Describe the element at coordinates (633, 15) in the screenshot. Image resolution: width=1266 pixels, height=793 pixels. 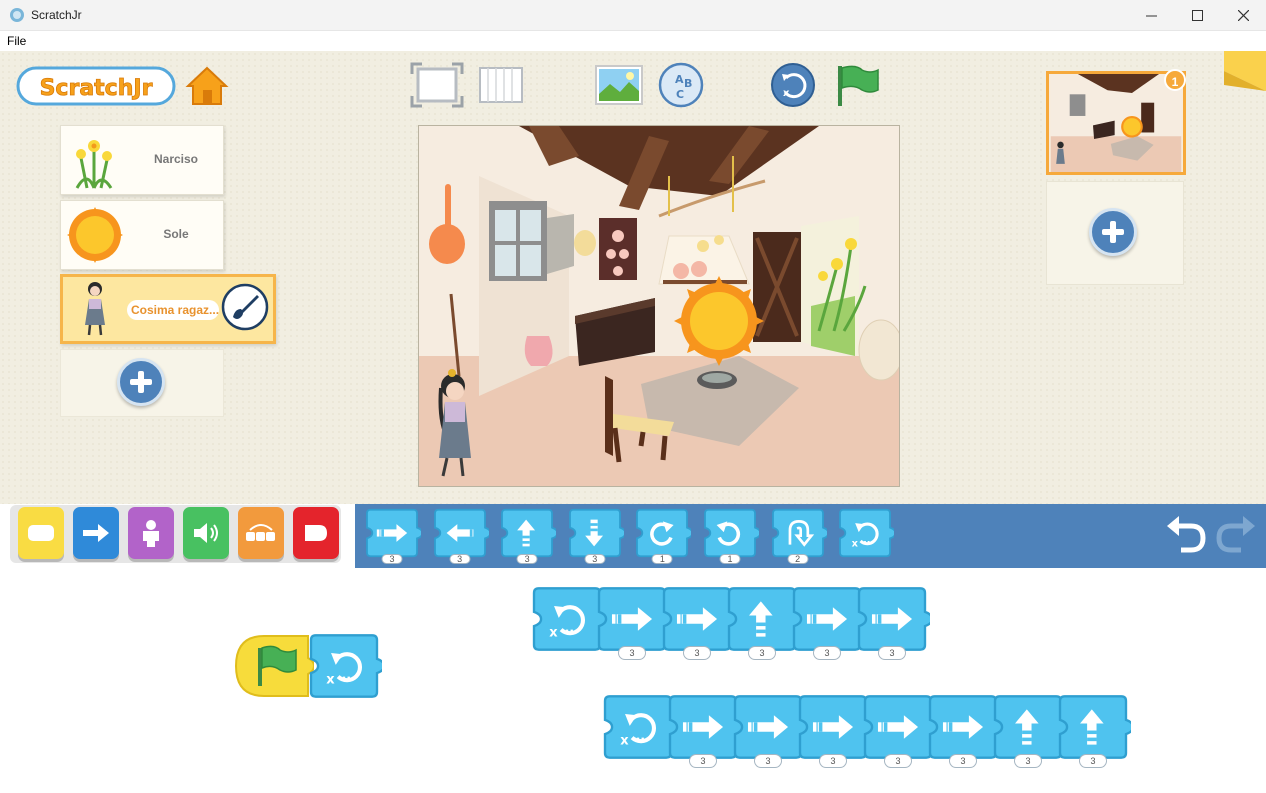
I see `window-titlebar: ScratchJr` at that location.